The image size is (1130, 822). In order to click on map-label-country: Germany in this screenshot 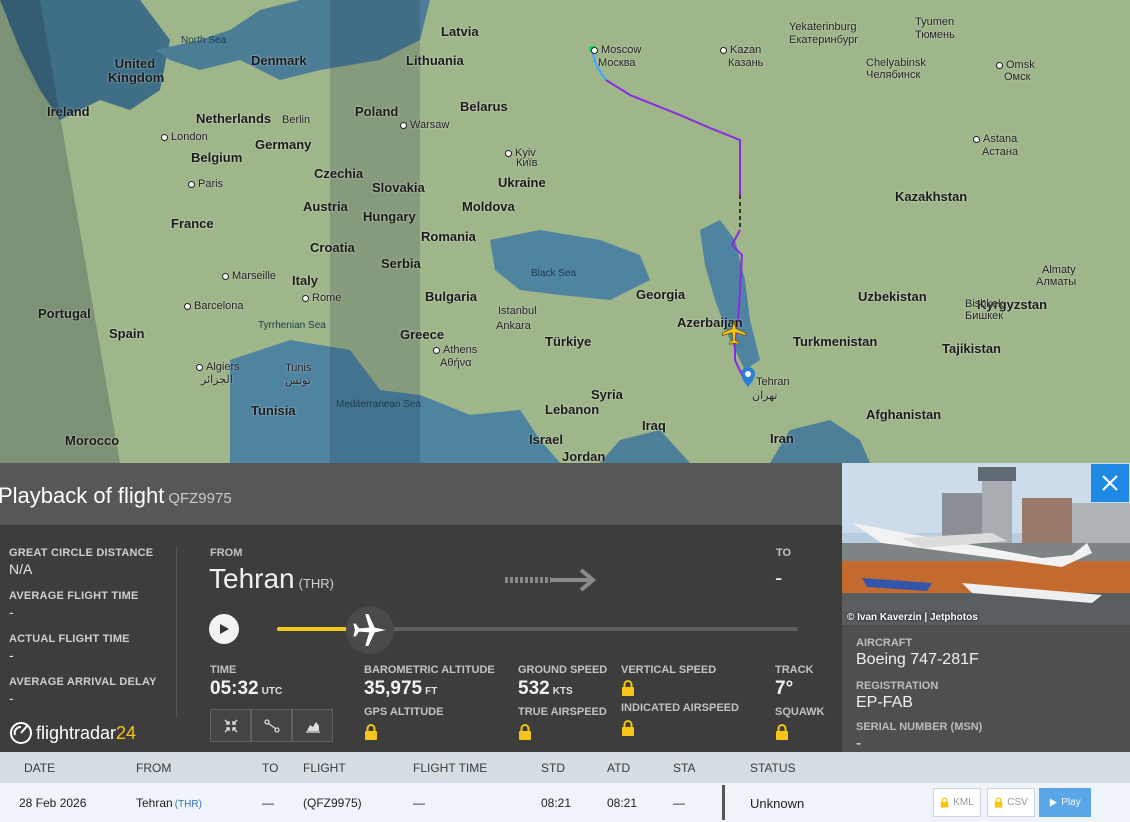, I will do `click(283, 144)`.